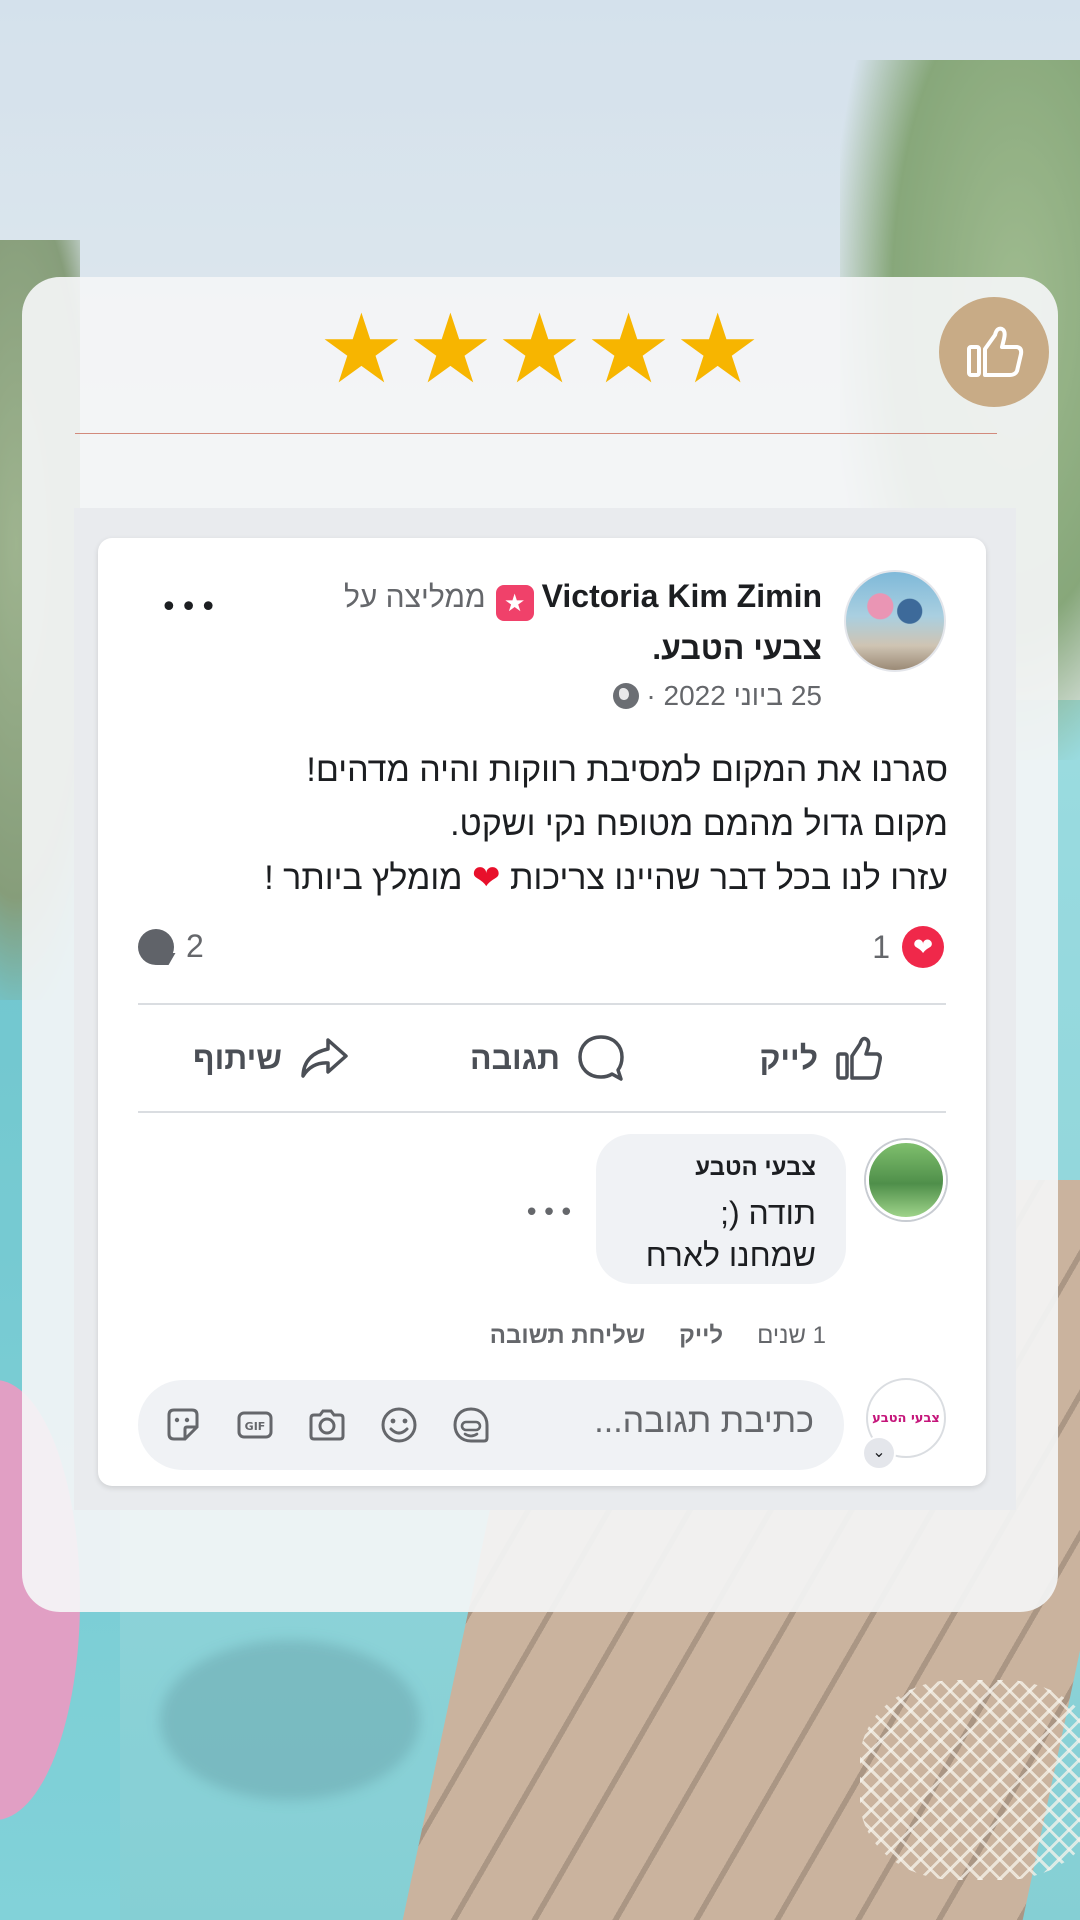 Image resolution: width=1080 pixels, height=1920 pixels. I want to click on emoji-icon, so click(399, 1425).